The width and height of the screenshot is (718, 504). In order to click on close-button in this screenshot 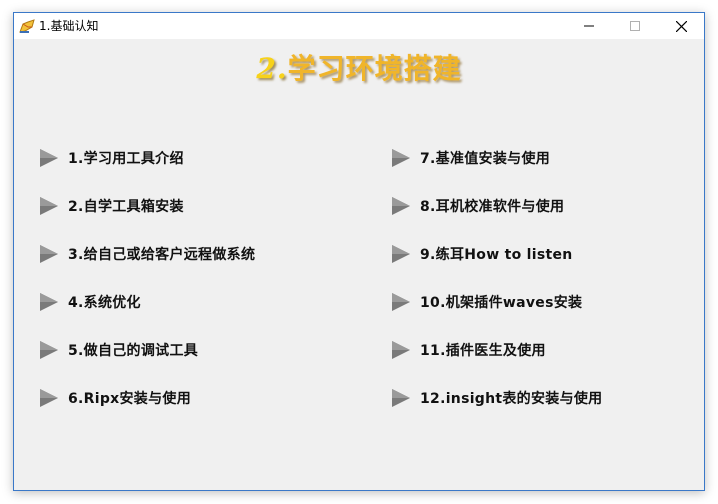, I will do `click(681, 26)`.